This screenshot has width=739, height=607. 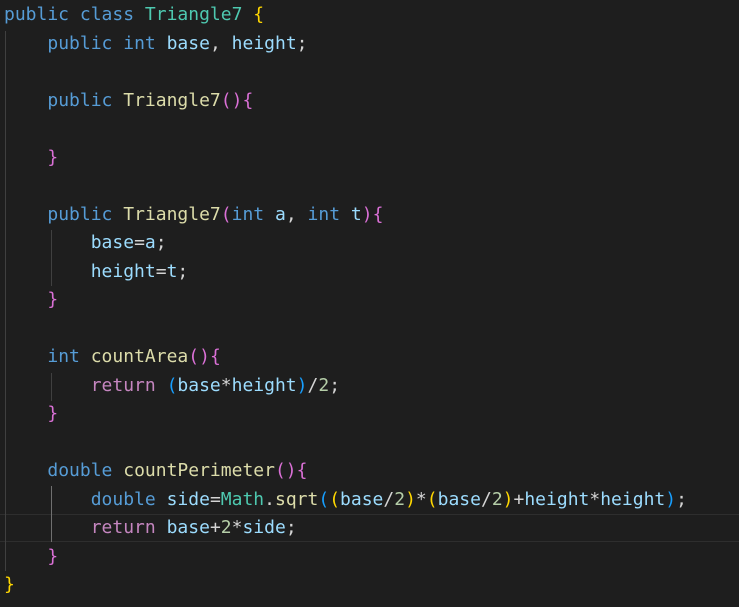 I want to click on code-line: return (base*height)/2;, so click(x=172, y=386).